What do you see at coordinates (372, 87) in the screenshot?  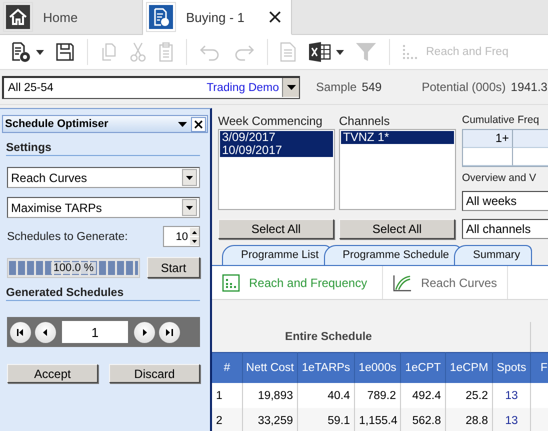 I see `sample-value: 549` at bounding box center [372, 87].